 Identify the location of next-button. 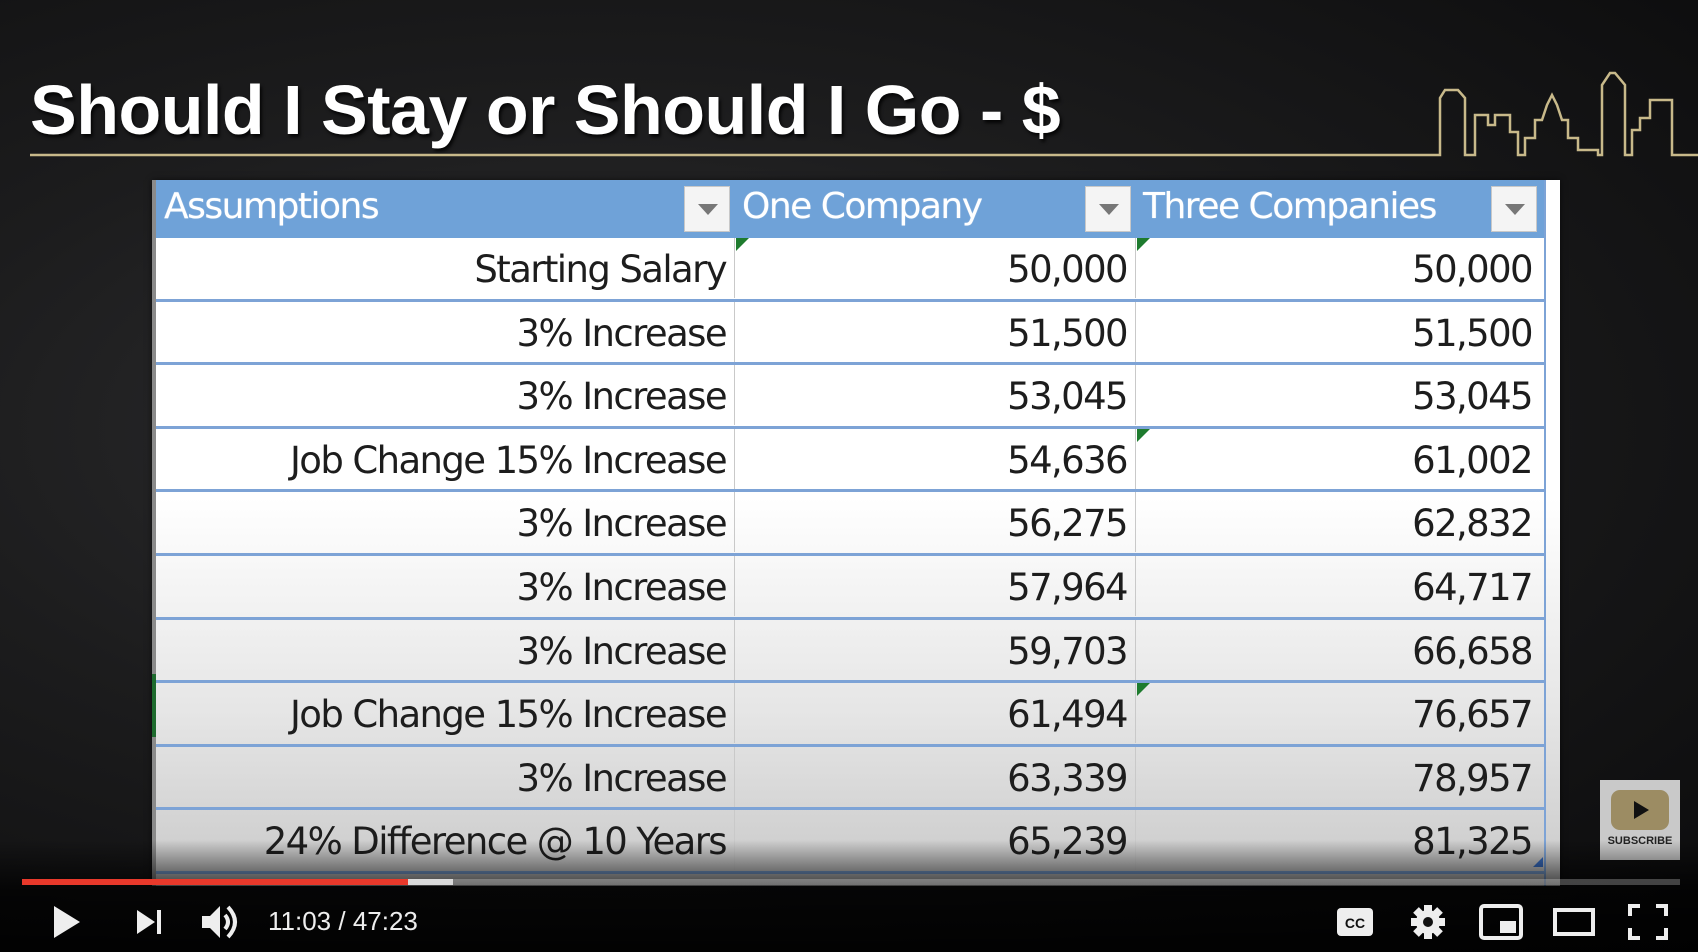
(150, 922).